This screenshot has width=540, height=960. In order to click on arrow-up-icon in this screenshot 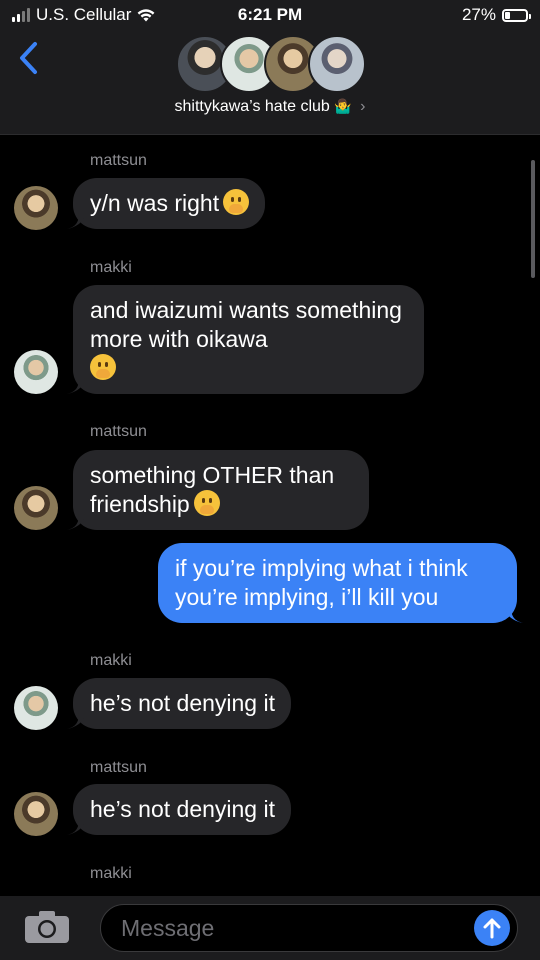, I will do `click(492, 928)`.